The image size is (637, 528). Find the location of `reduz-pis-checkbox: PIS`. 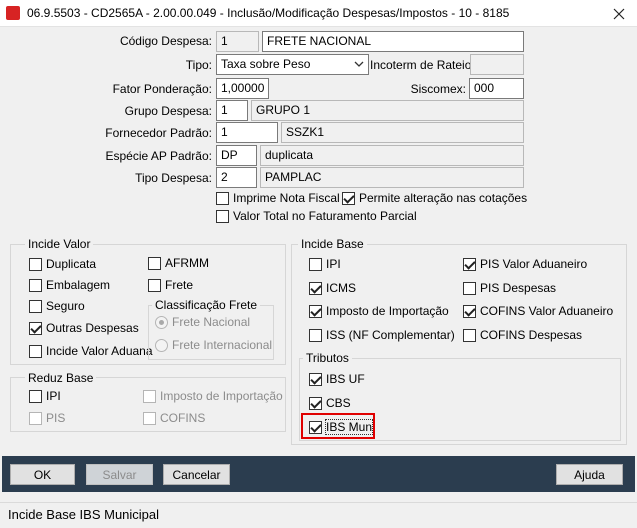

reduz-pis-checkbox: PIS is located at coordinates (47, 418).